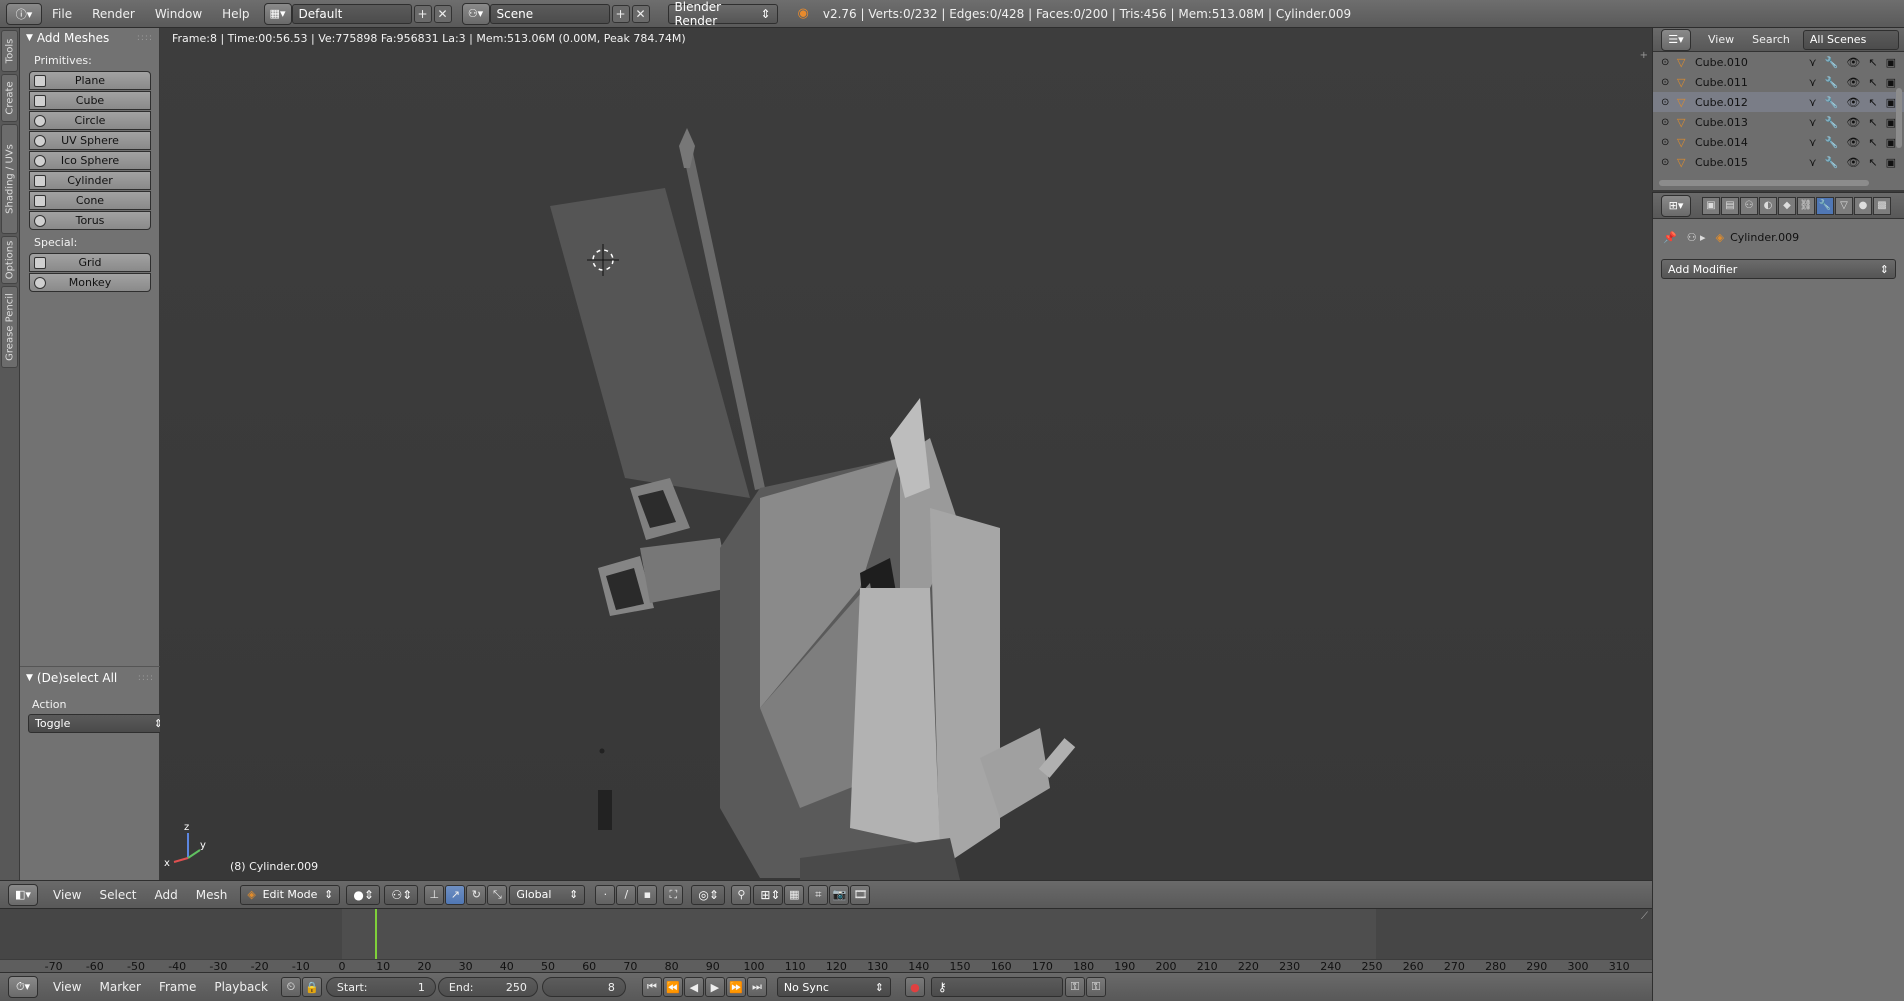 This screenshot has width=1904, height=1001. I want to click on add-meshes-panel-header: ▼ Add Meshes ::::, so click(89, 38).